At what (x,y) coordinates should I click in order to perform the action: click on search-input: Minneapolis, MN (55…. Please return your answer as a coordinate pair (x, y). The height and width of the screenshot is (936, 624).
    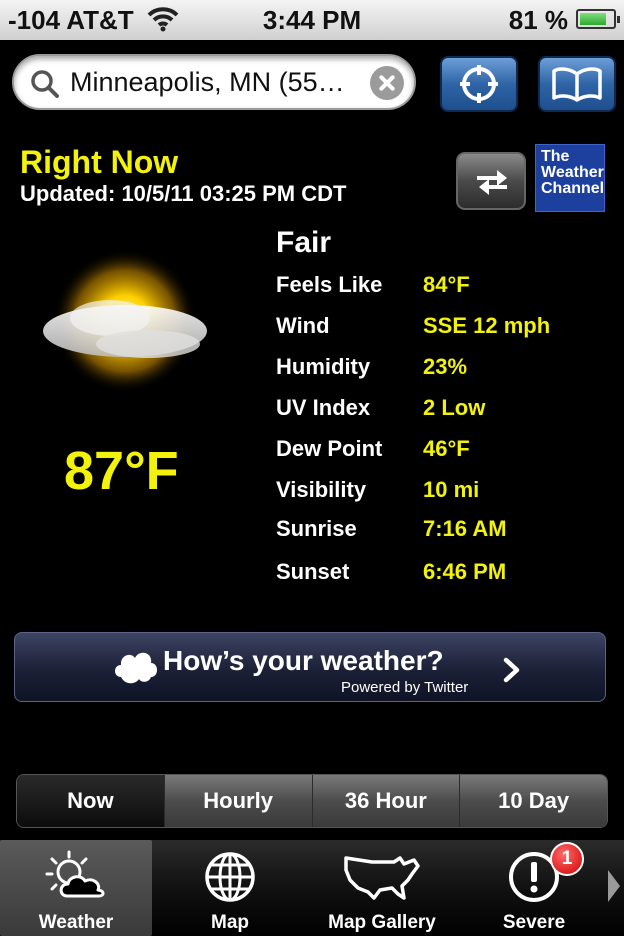
    Looking at the image, I should click on (220, 82).